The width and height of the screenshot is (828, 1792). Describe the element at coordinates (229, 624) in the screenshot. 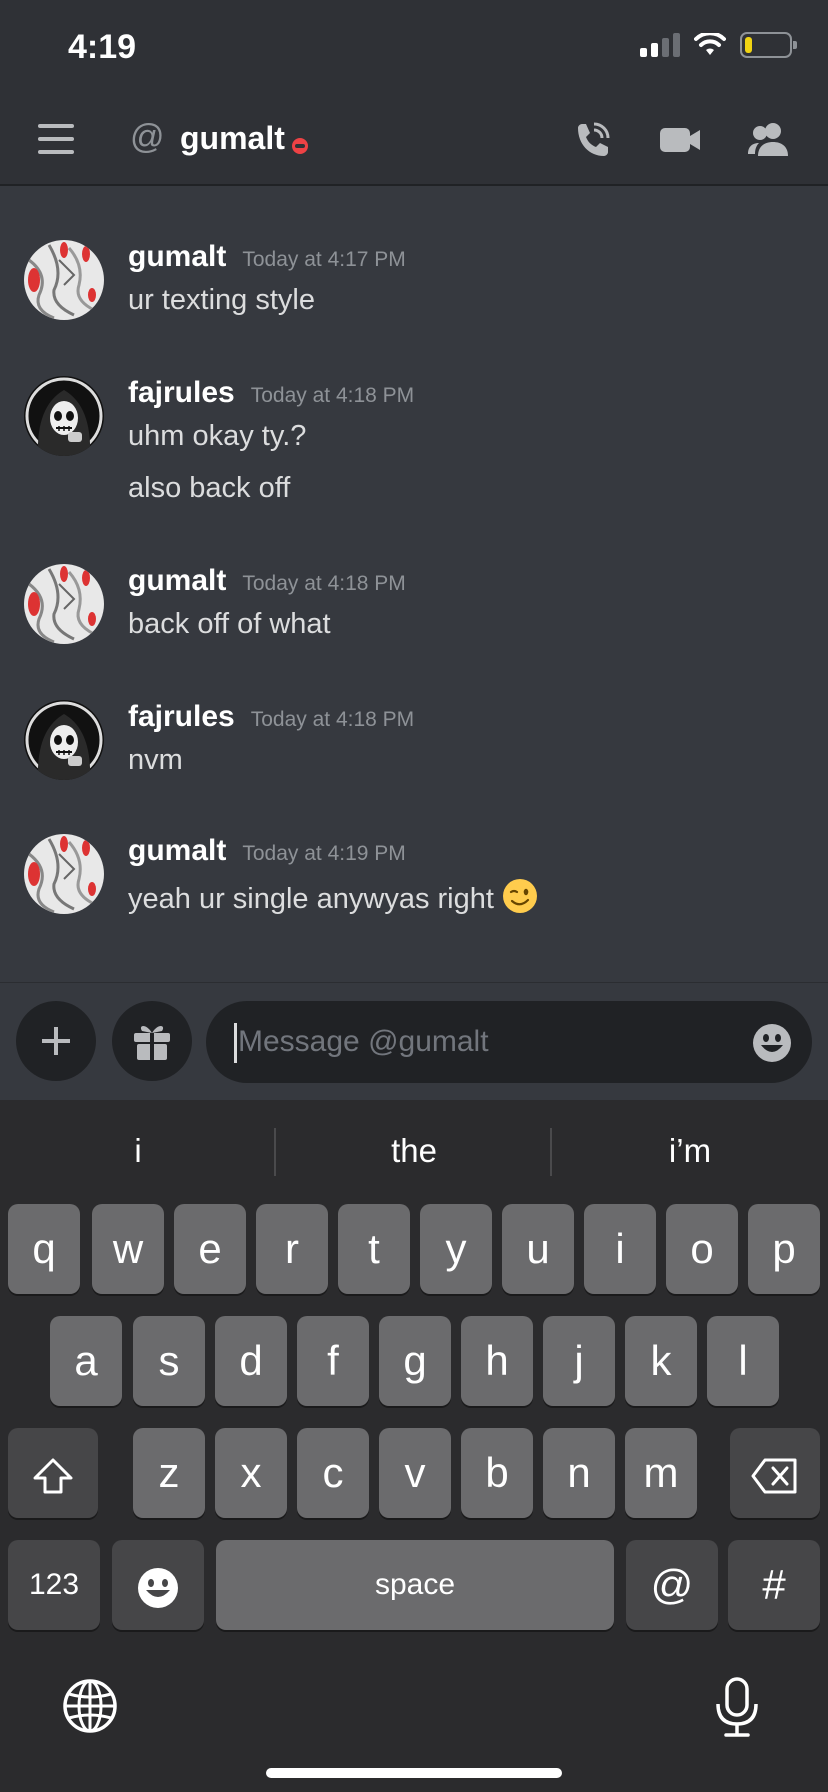

I see `message-text: back off of what` at that location.